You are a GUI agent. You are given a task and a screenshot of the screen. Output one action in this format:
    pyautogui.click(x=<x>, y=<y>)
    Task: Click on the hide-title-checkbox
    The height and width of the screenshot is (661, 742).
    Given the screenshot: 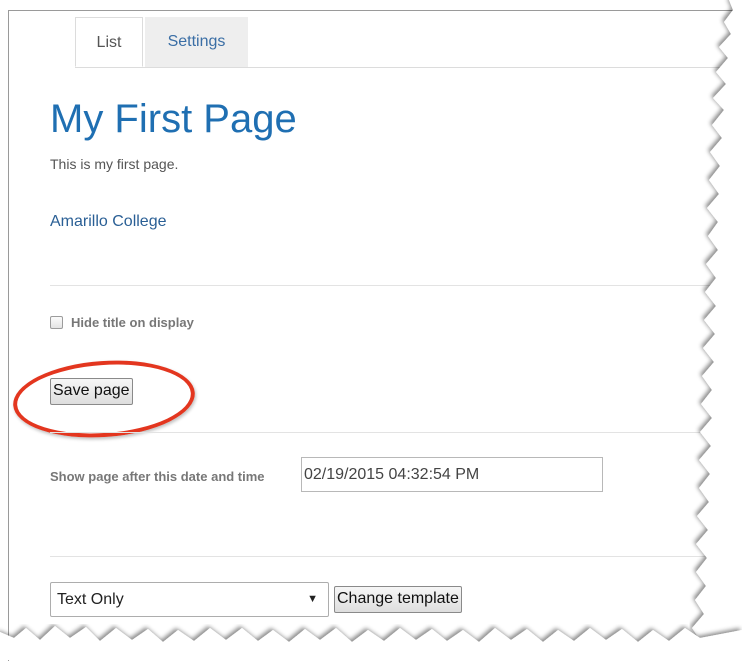 What is the action you would take?
    pyautogui.click(x=56, y=322)
    